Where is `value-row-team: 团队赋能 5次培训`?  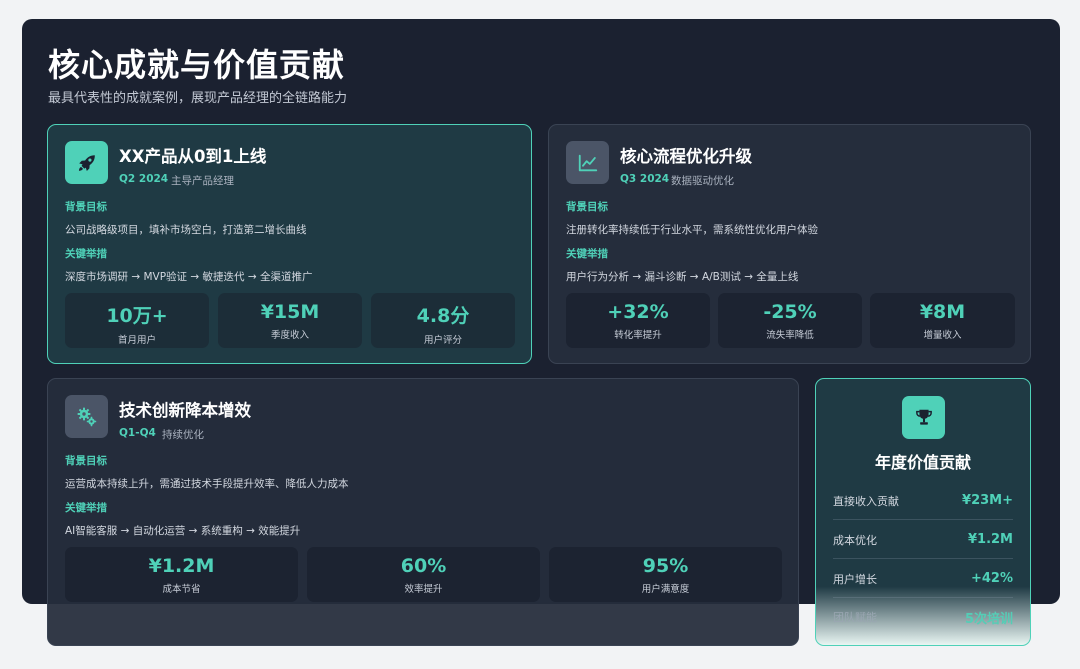 value-row-team: 团队赋能 5次培训 is located at coordinates (923, 617).